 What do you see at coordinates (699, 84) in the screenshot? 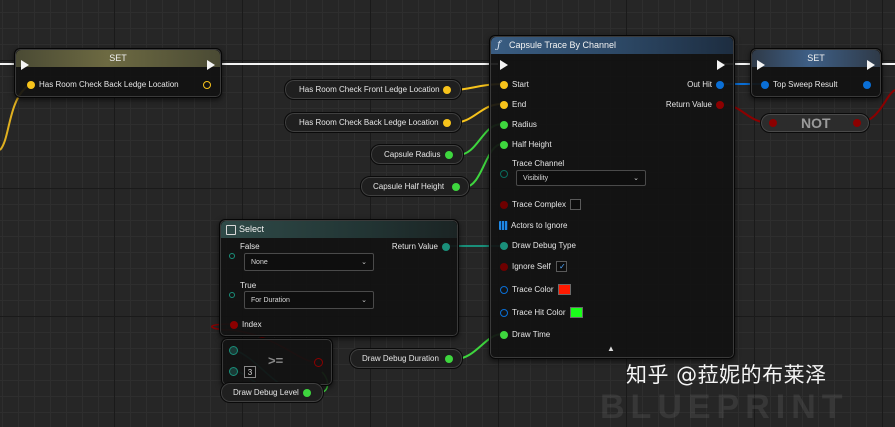
I see `out-hit-label: Out Hit` at bounding box center [699, 84].